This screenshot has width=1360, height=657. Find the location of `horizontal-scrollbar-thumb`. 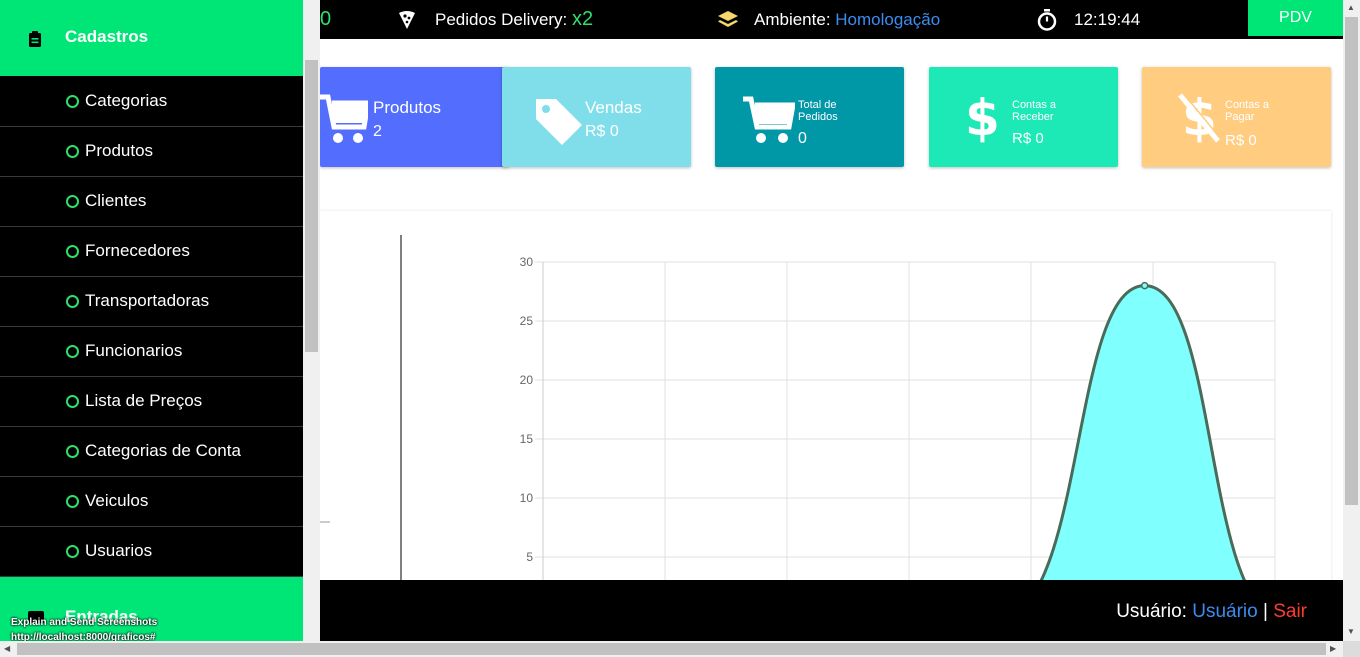

horizontal-scrollbar-thumb is located at coordinates (671, 649).